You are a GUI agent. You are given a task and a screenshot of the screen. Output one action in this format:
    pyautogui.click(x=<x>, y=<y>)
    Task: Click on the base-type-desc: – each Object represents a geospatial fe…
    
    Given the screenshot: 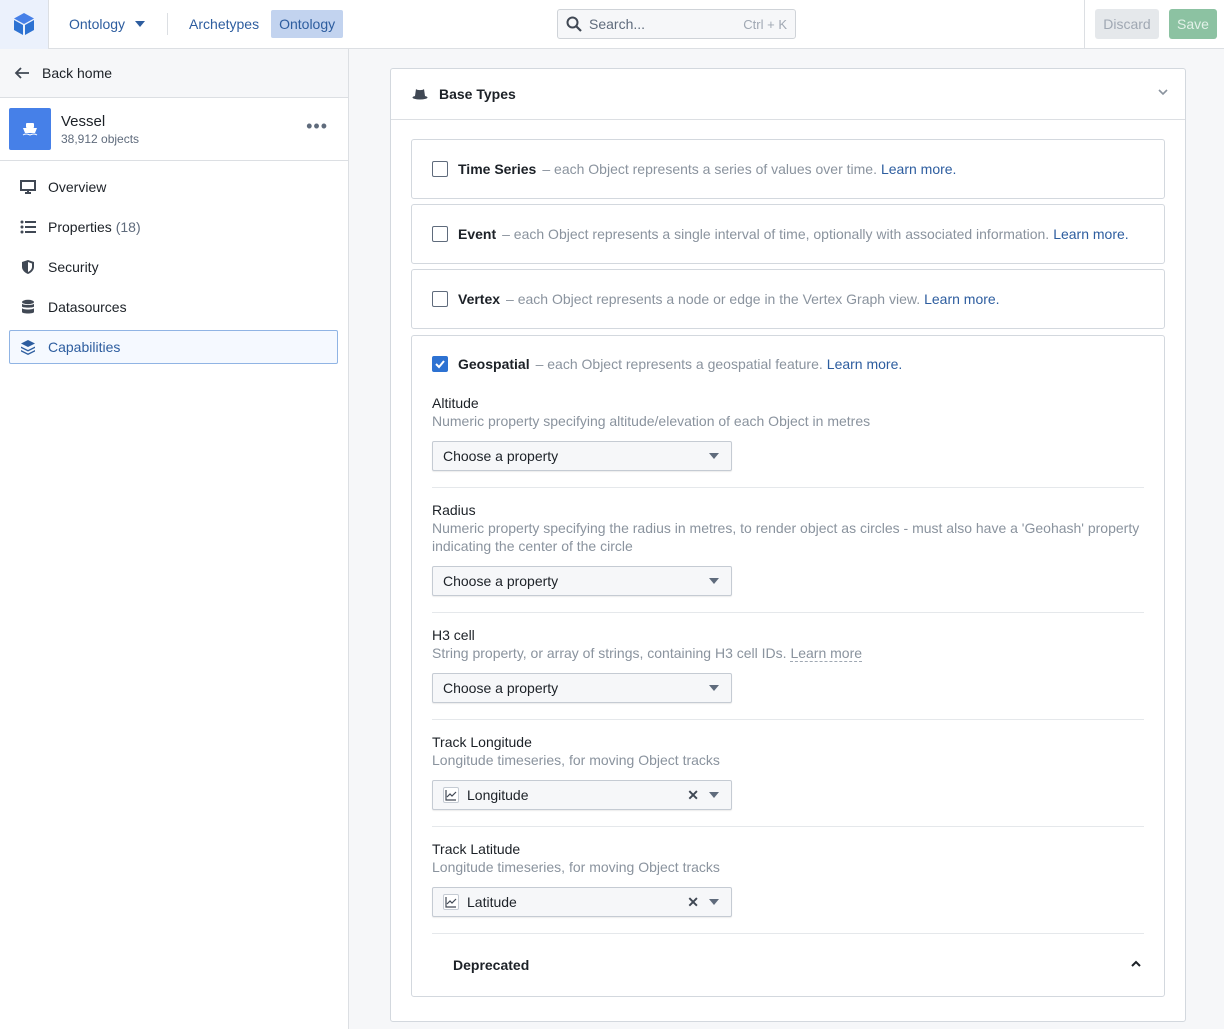 What is the action you would take?
    pyautogui.click(x=679, y=364)
    